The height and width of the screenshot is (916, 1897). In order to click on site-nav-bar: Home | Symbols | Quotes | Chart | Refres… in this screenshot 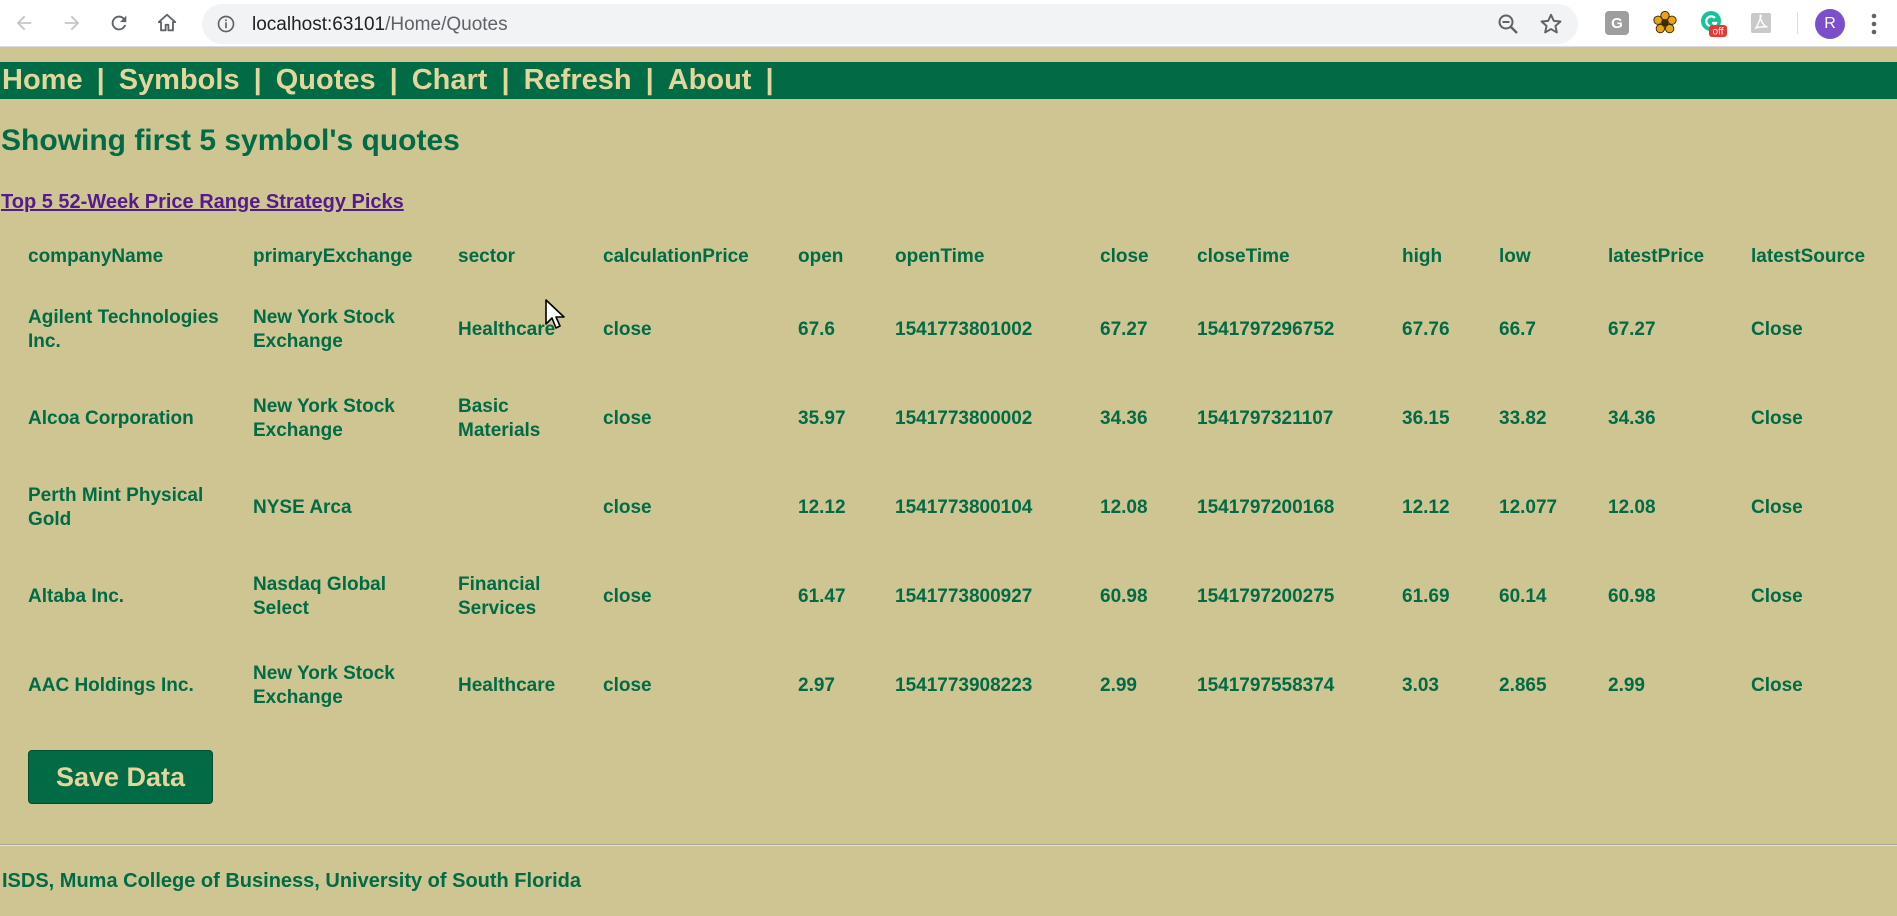, I will do `click(948, 80)`.